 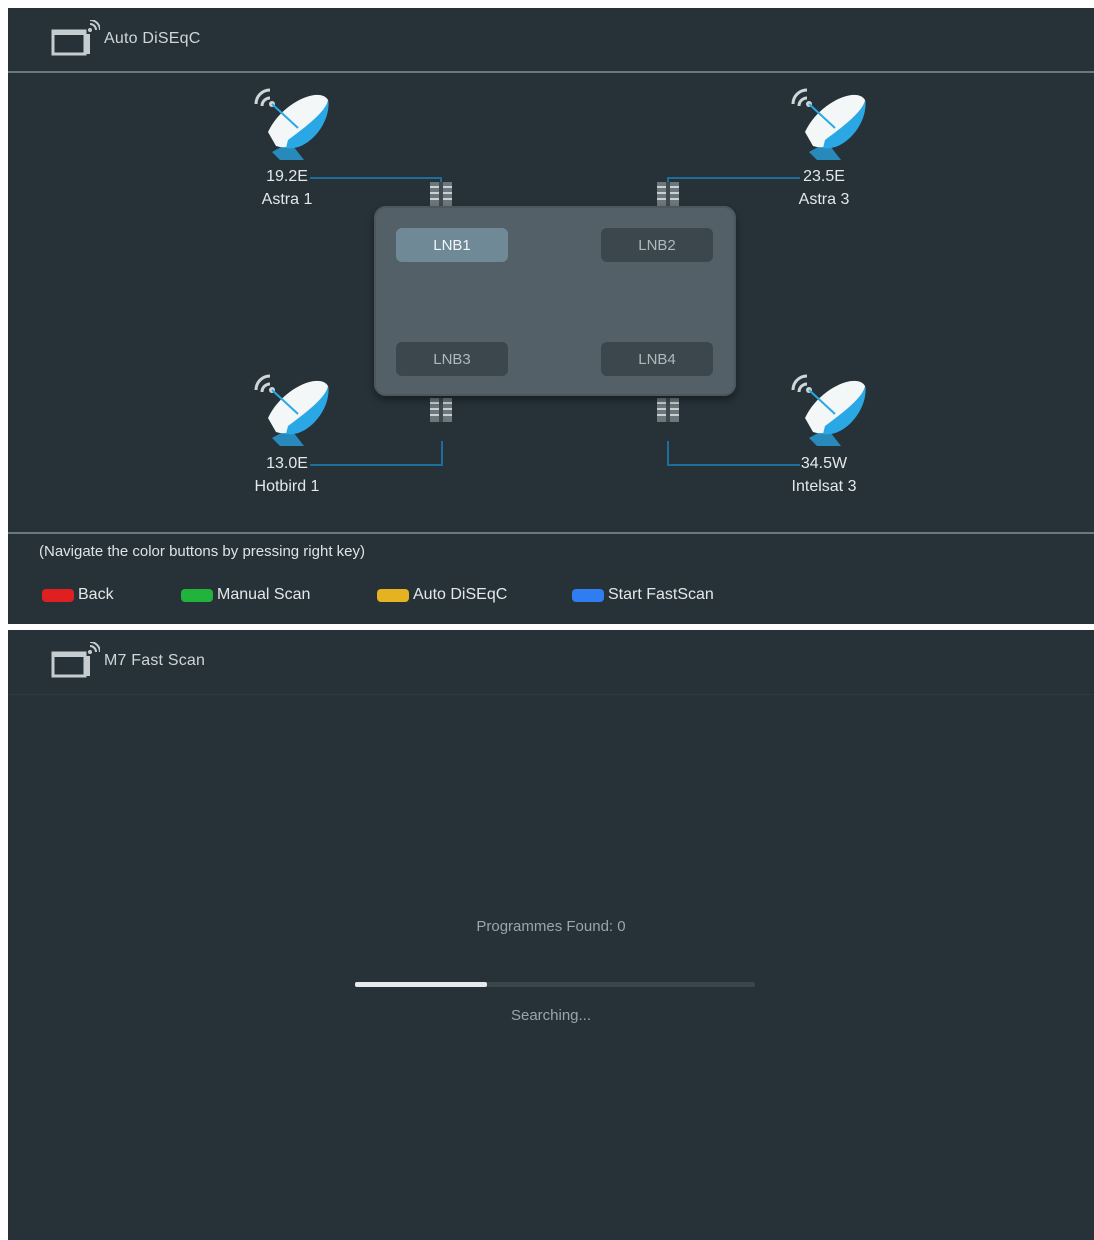 What do you see at coordinates (452, 359) in the screenshot?
I see `lnb3-button: LNB3` at bounding box center [452, 359].